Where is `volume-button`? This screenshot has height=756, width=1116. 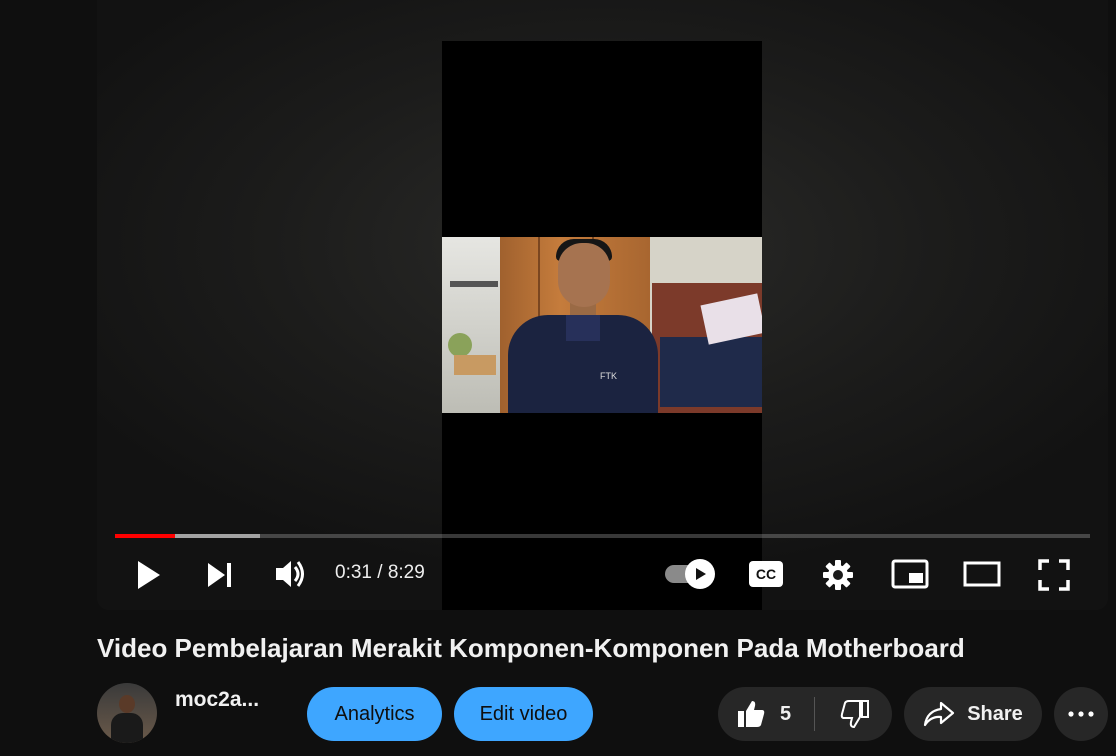 volume-button is located at coordinates (290, 574).